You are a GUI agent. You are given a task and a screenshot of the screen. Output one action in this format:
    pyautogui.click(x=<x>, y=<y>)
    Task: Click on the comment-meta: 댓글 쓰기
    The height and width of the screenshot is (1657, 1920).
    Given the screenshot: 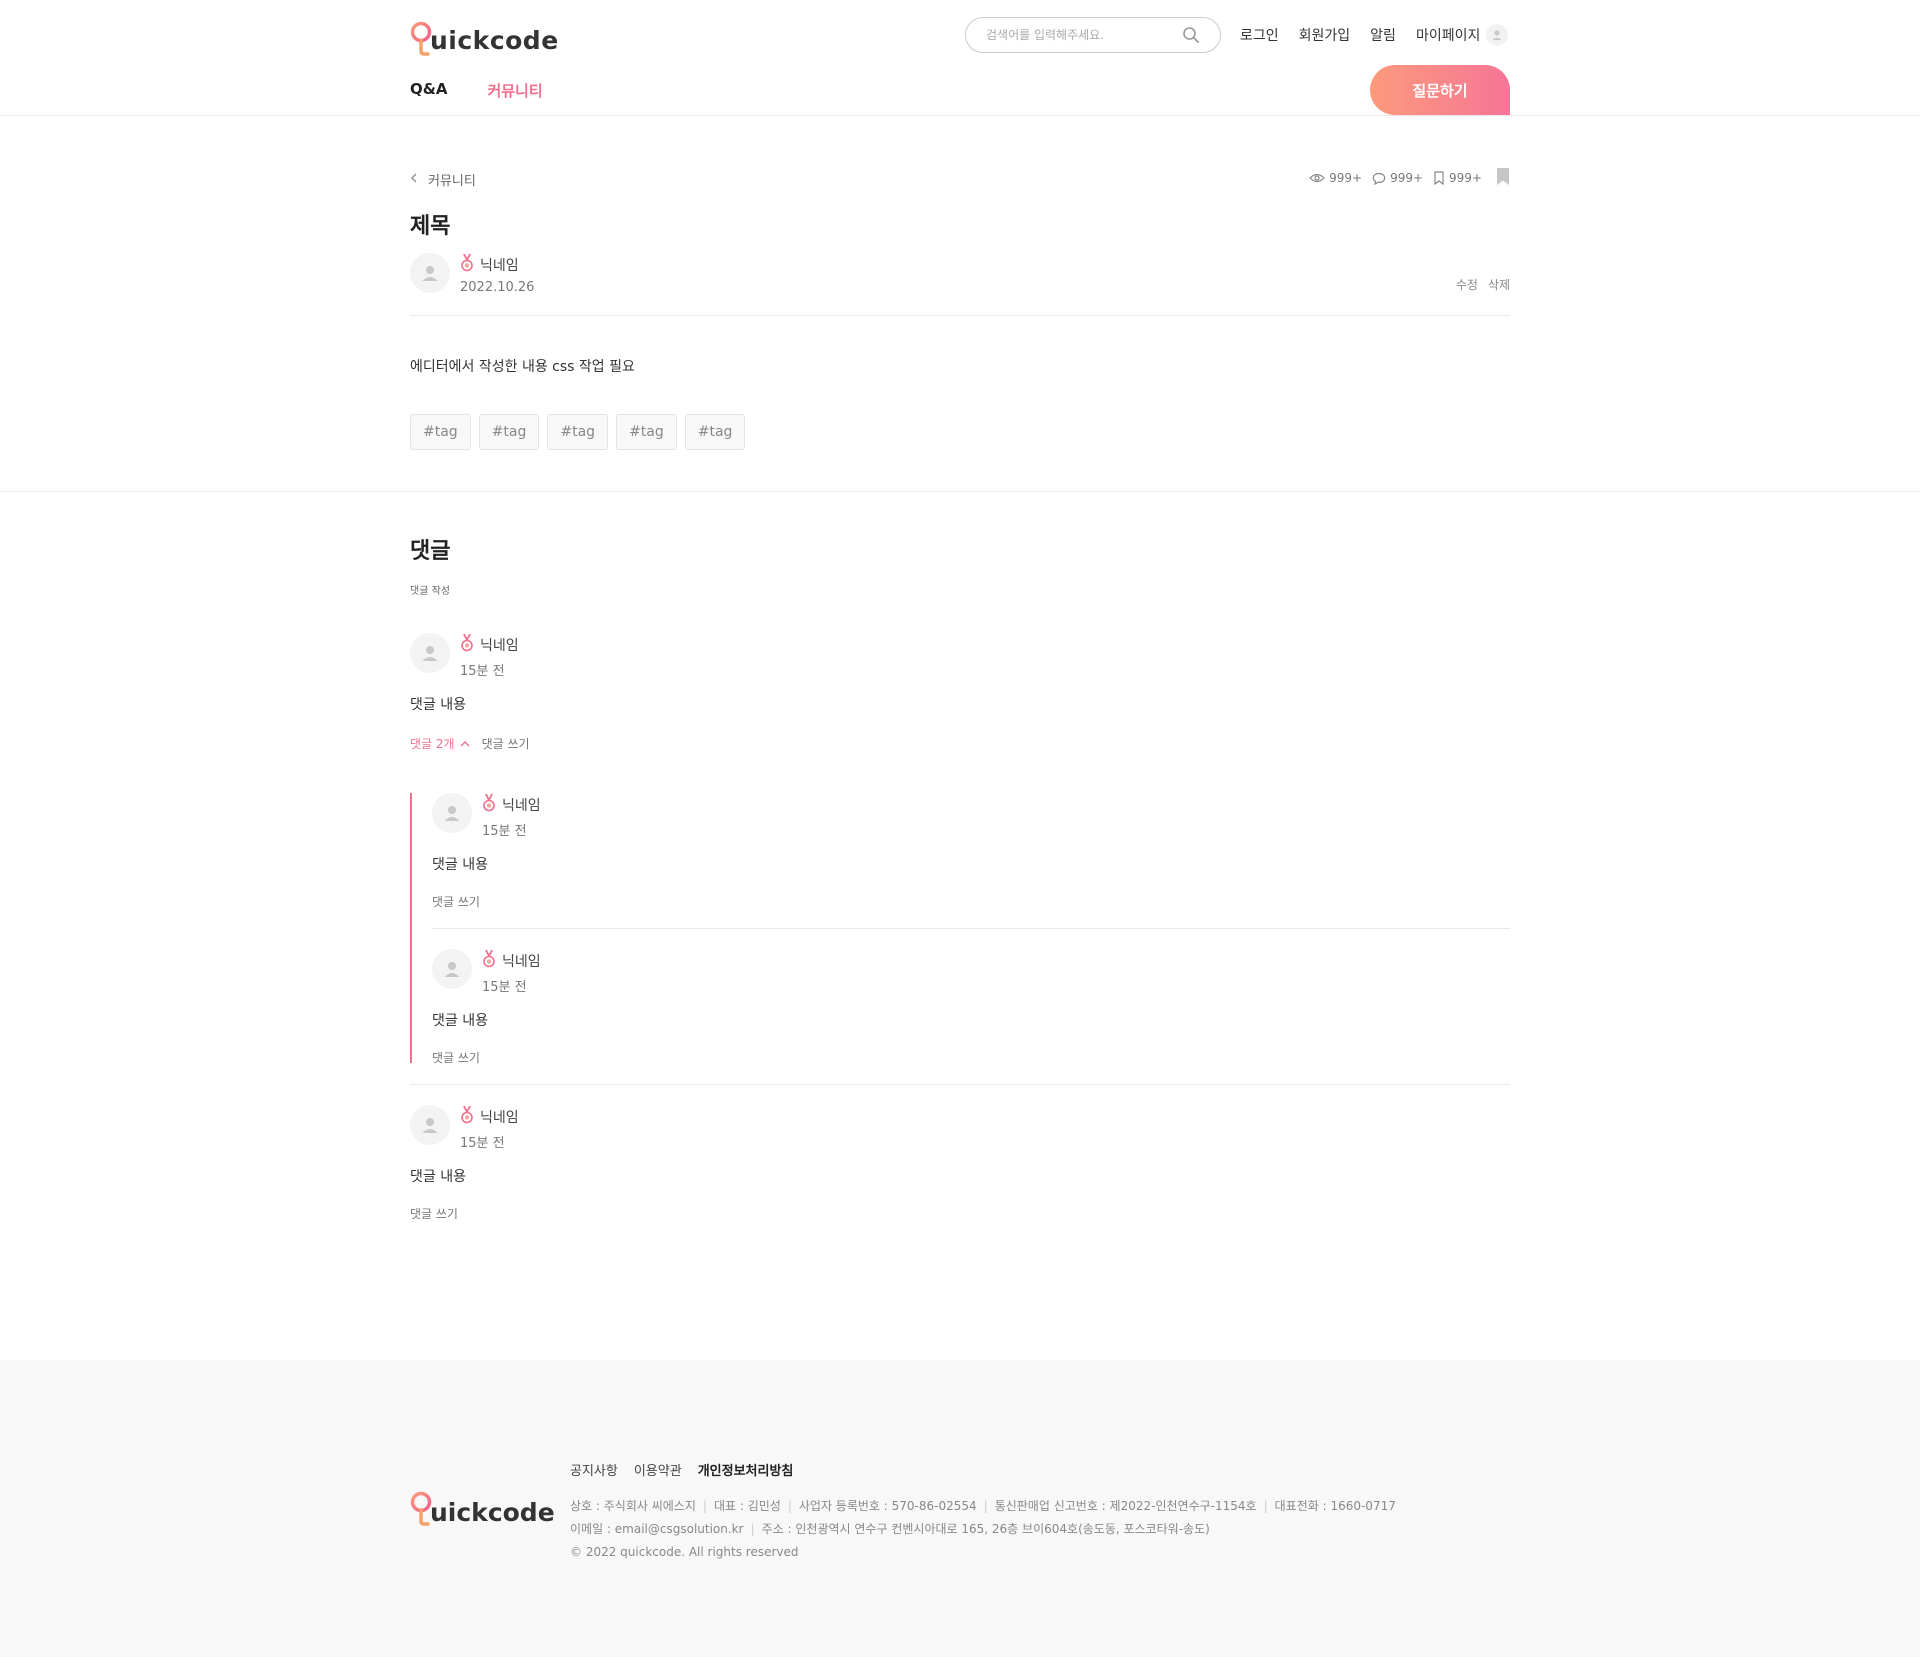 What is the action you would take?
    pyautogui.click(x=434, y=1213)
    